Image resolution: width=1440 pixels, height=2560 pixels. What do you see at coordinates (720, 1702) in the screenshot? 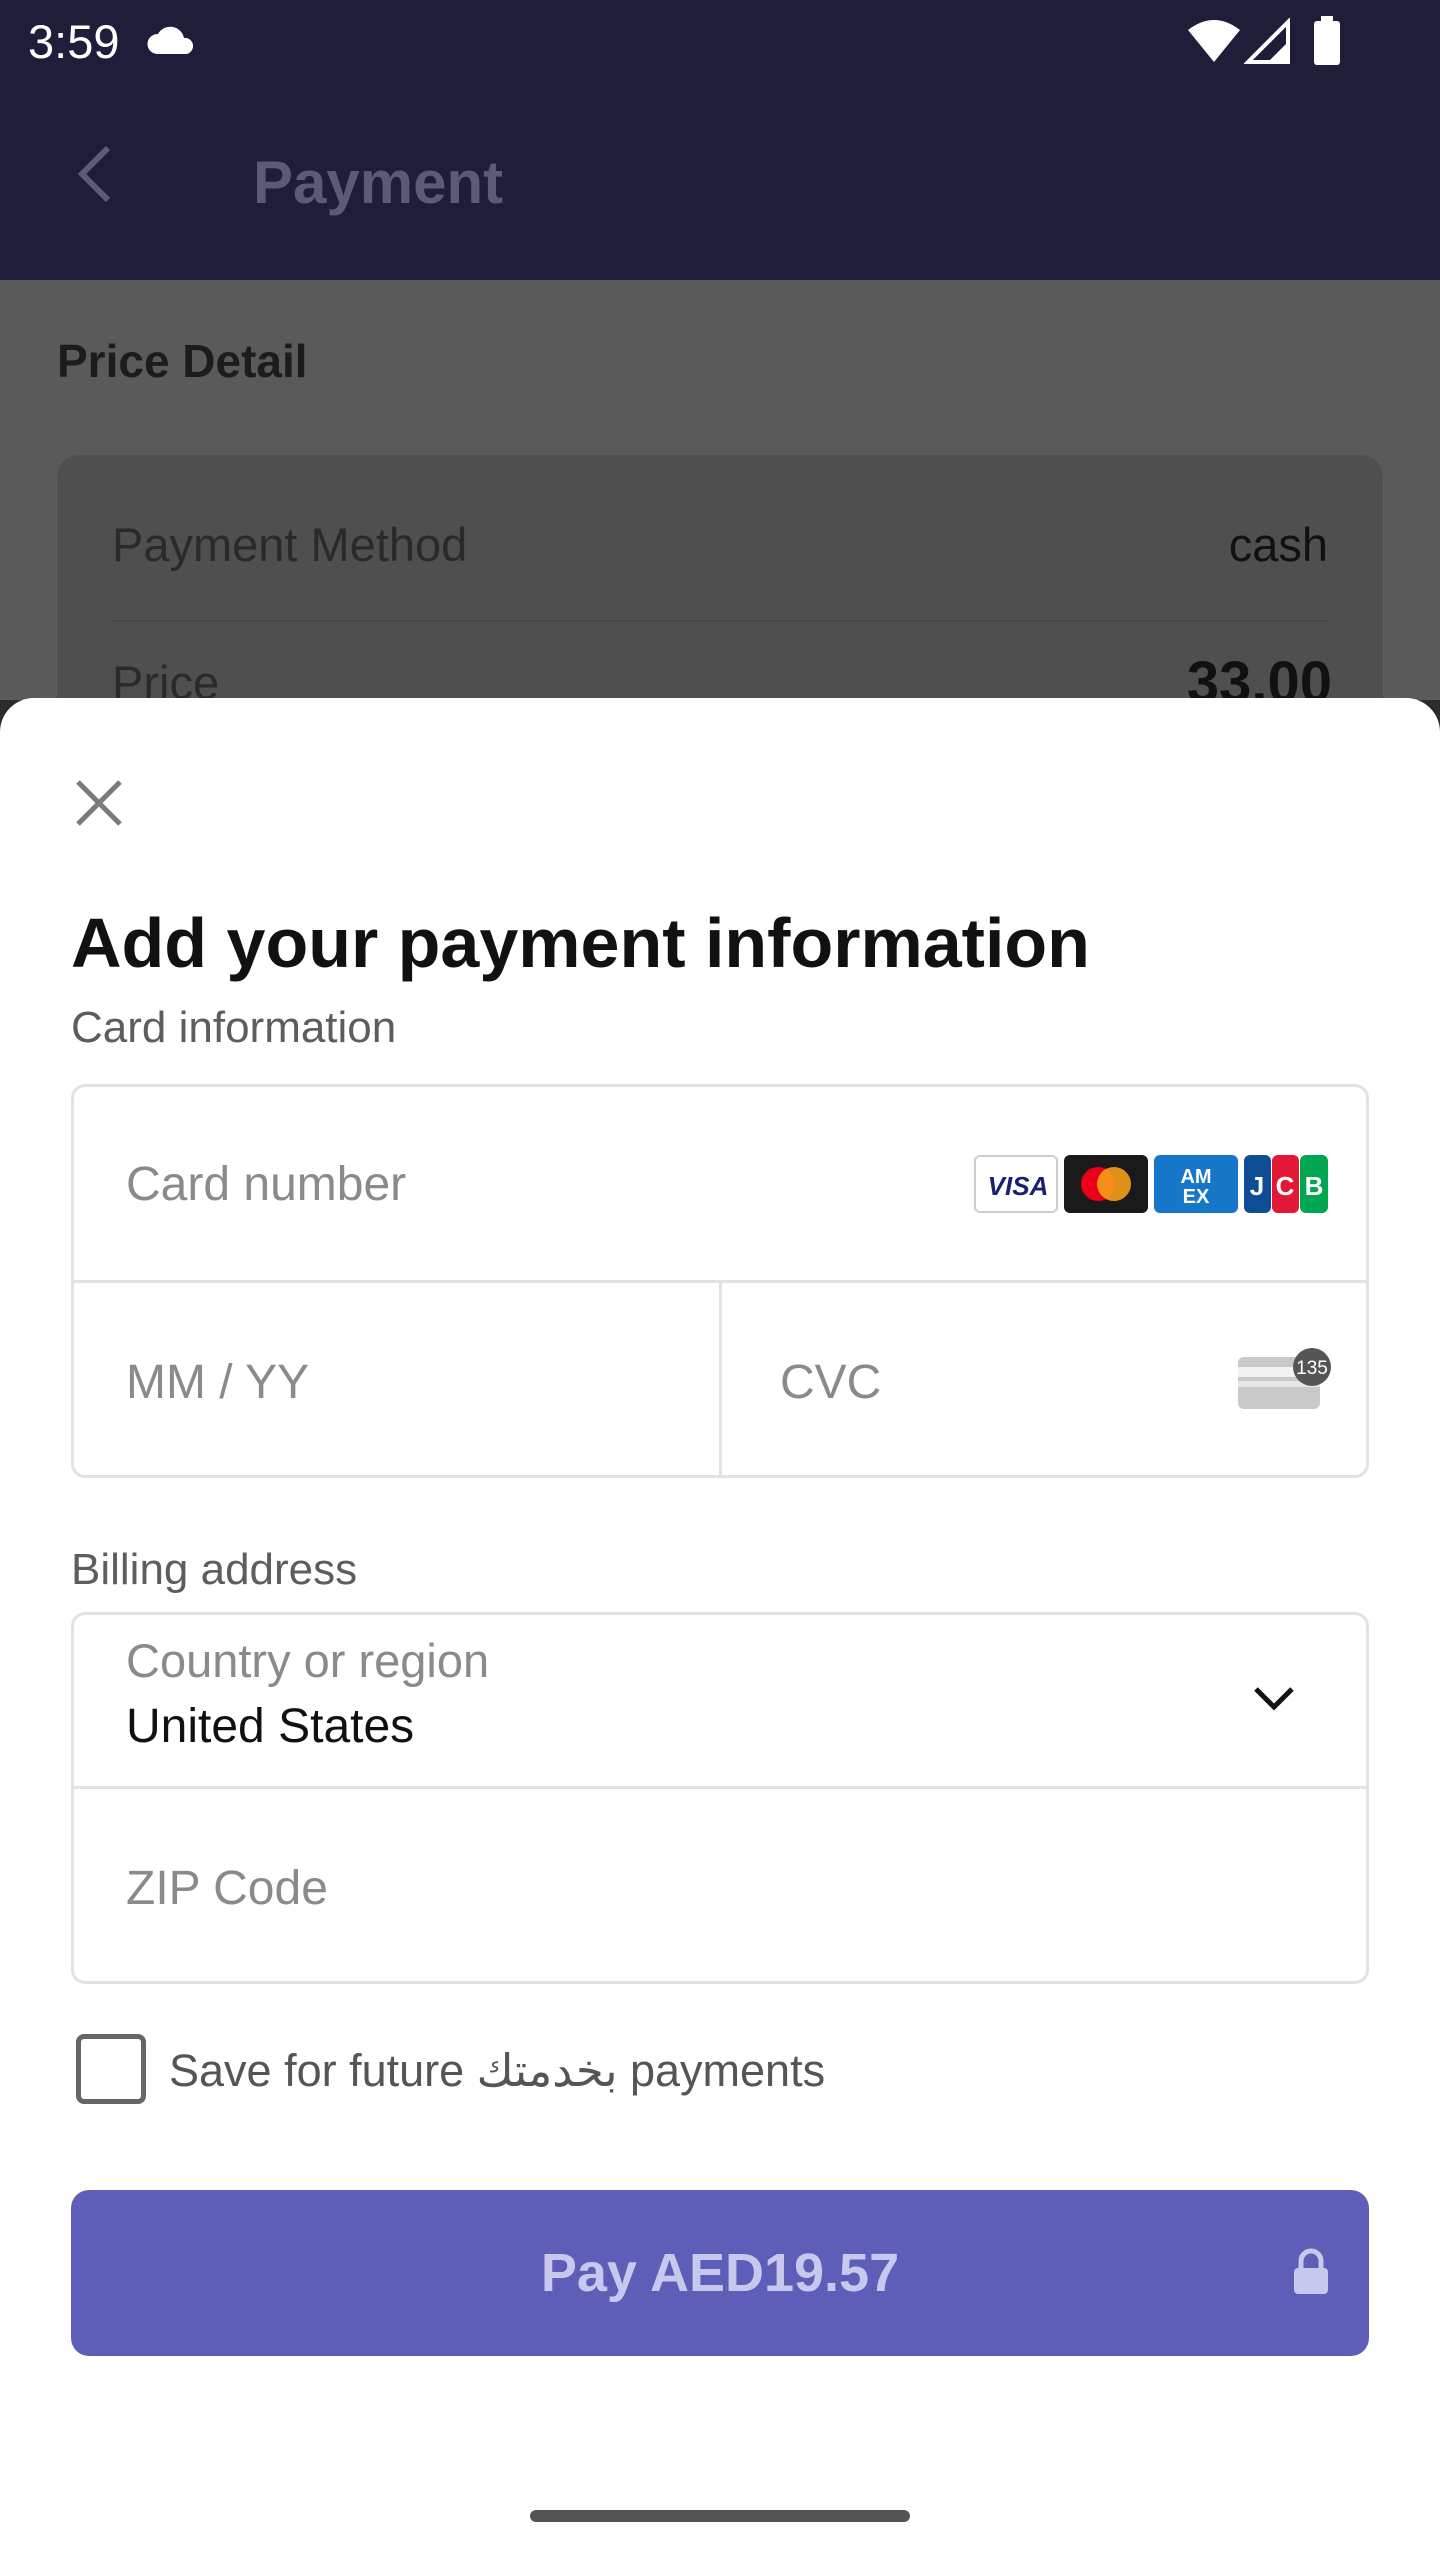
I see `country-select: Country or region United States` at bounding box center [720, 1702].